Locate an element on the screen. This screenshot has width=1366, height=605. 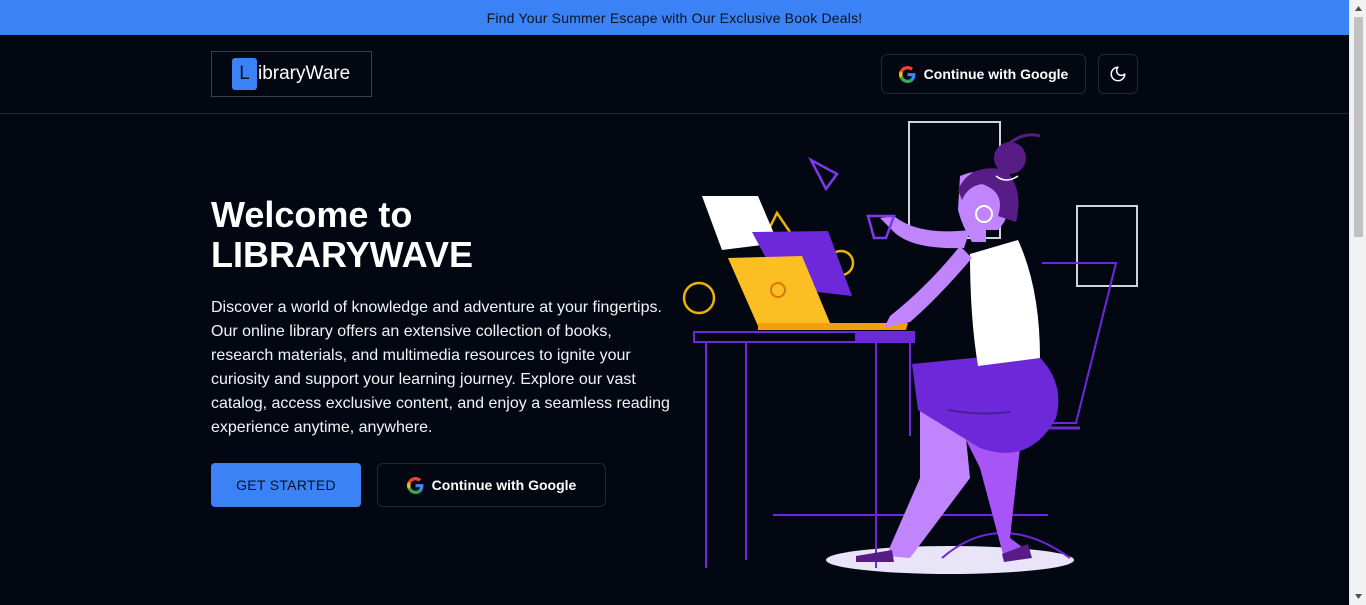
theme-toggle-button is located at coordinates (1118, 74).